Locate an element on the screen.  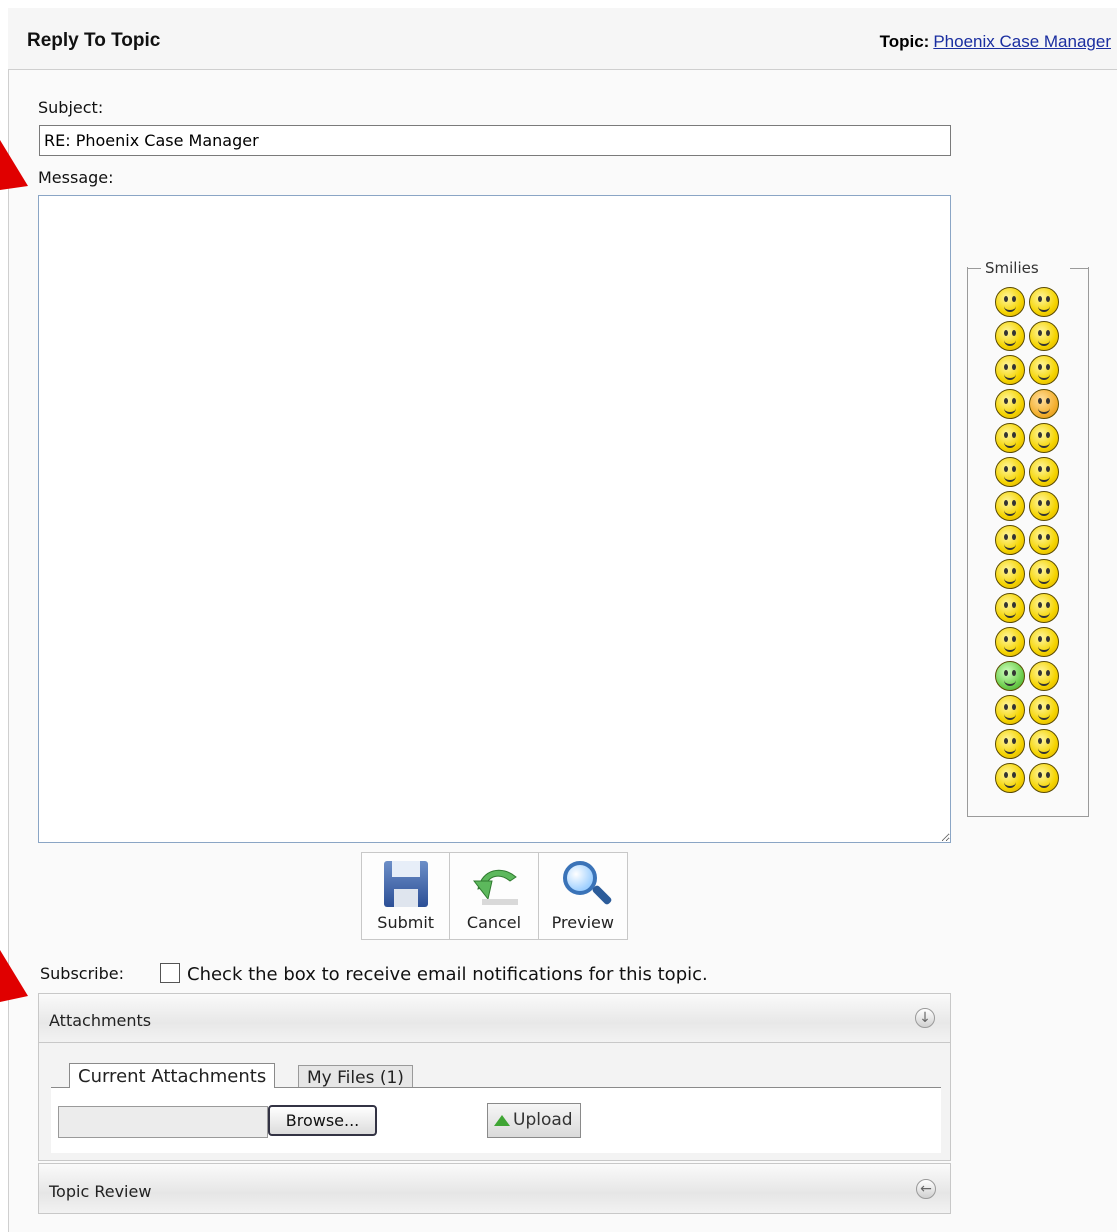
tab-my-files: My Files (1) is located at coordinates (355, 1076).